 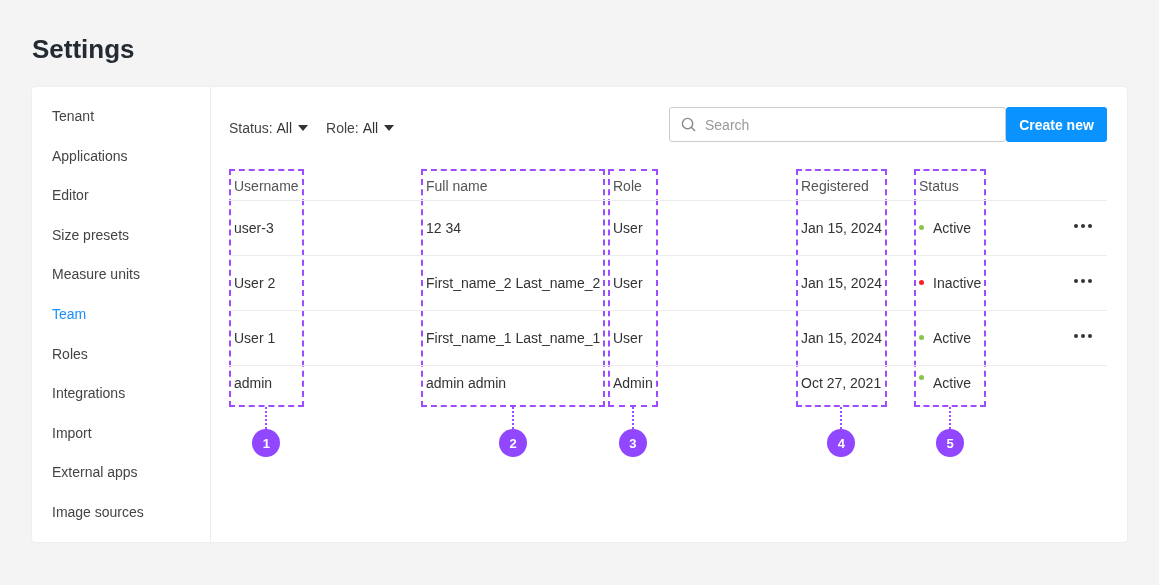 What do you see at coordinates (841, 443) in the screenshot?
I see `callout-badge: 4` at bounding box center [841, 443].